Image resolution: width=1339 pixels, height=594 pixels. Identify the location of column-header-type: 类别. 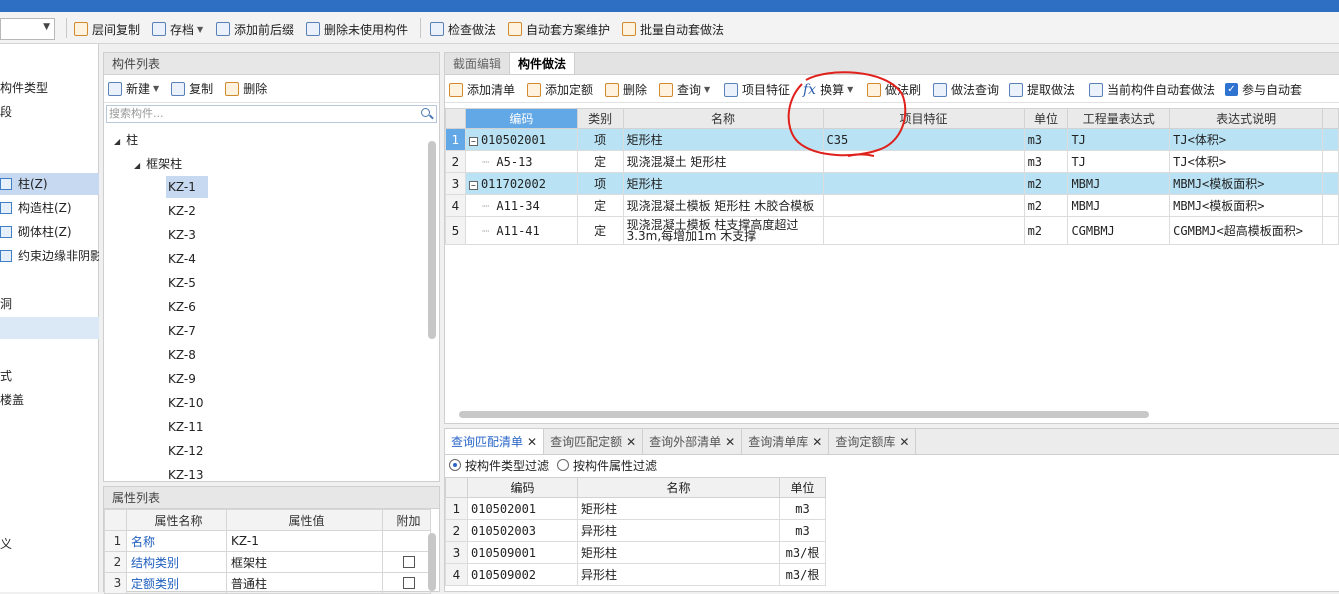
(600, 118).